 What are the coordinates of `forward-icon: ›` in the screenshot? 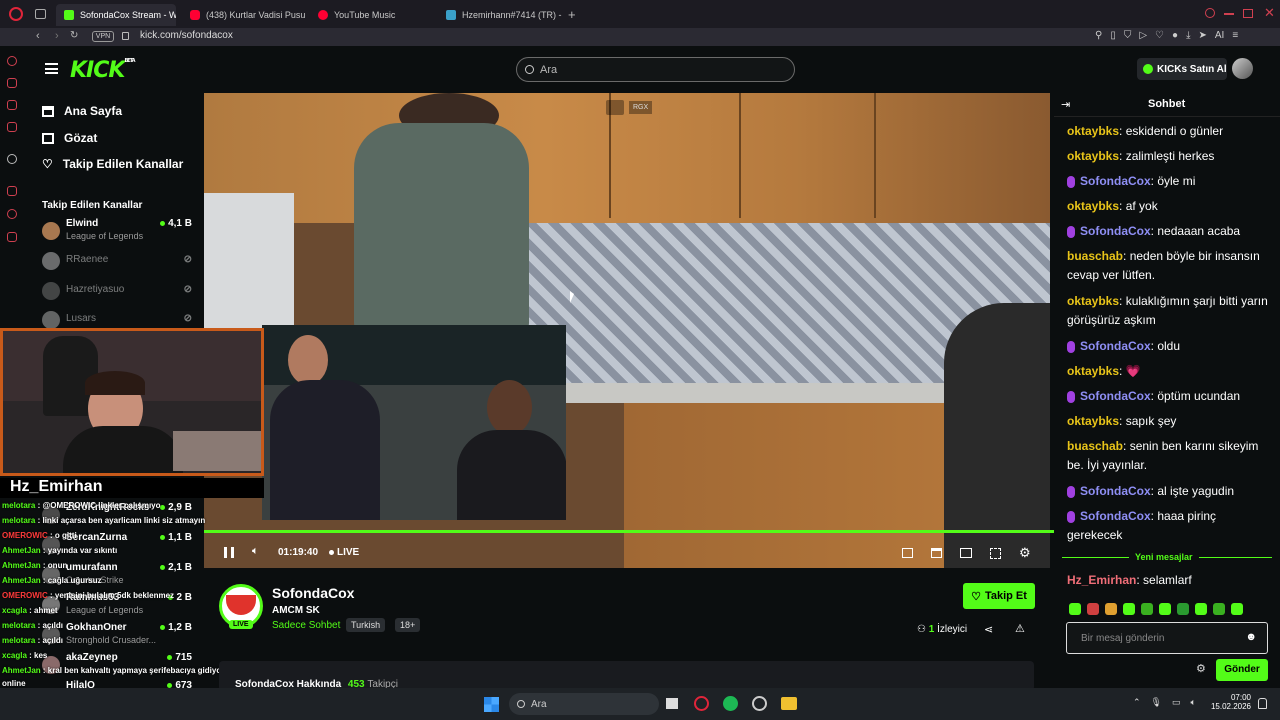 It's located at (57, 36).